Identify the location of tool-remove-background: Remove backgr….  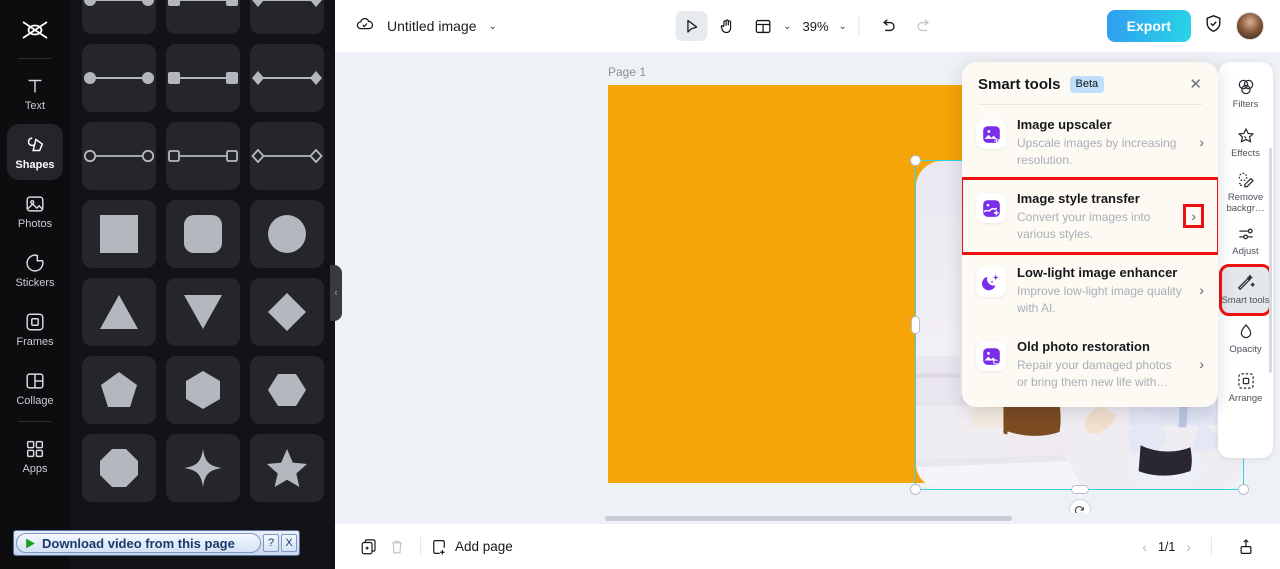
(1245, 192).